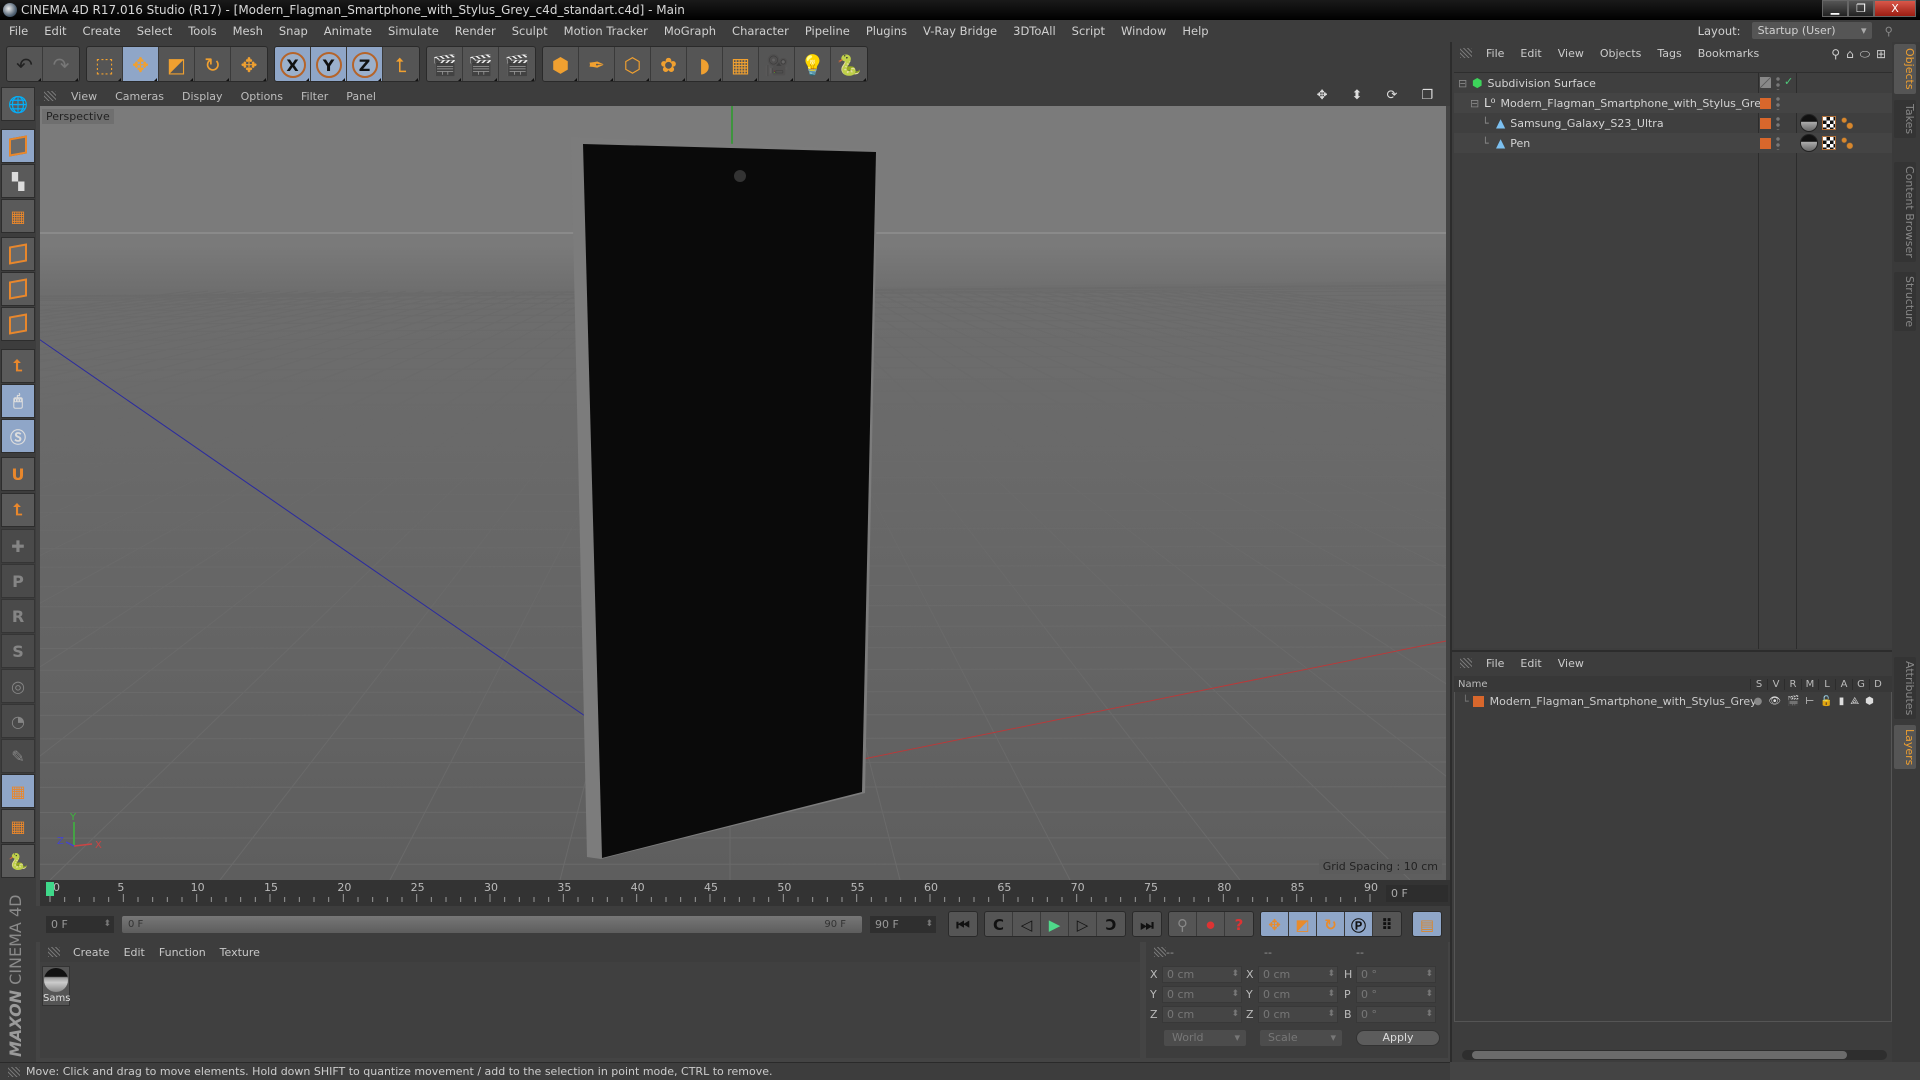 The width and height of the screenshot is (1920, 1080). I want to click on model-mode-button, so click(18, 146).